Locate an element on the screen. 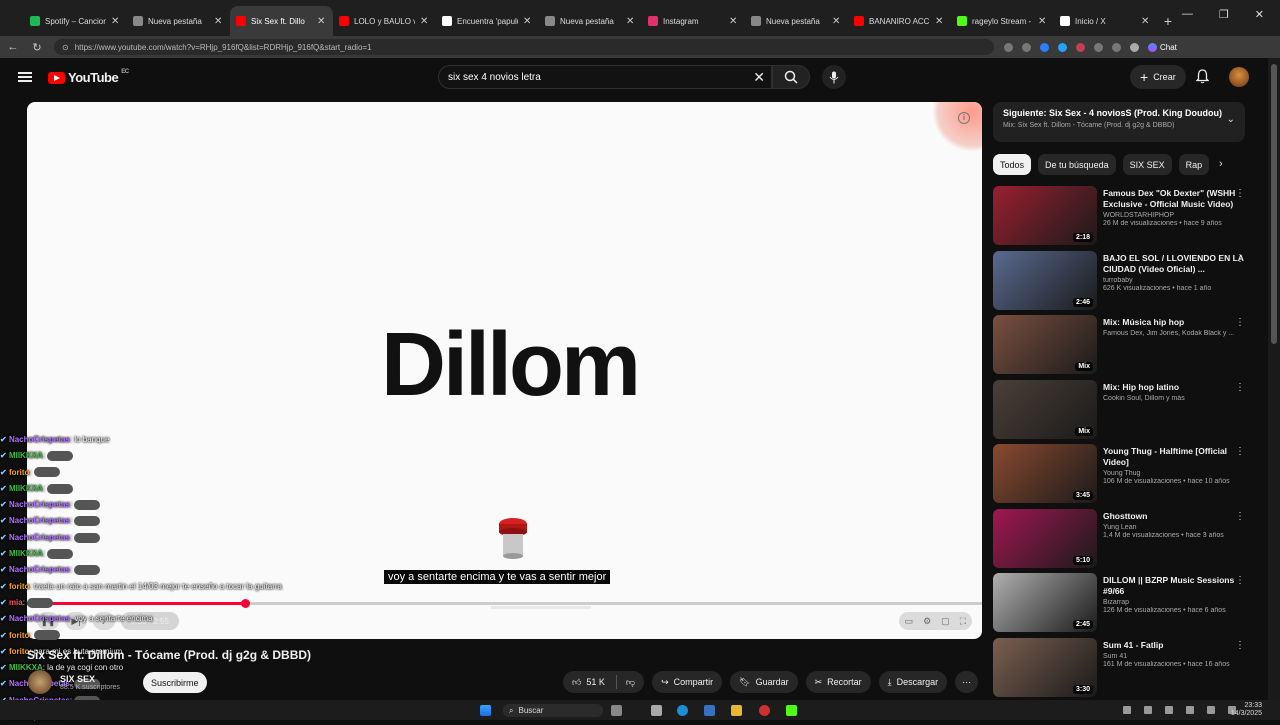 The width and height of the screenshot is (1280, 725). info-icon: i is located at coordinates (964, 118).